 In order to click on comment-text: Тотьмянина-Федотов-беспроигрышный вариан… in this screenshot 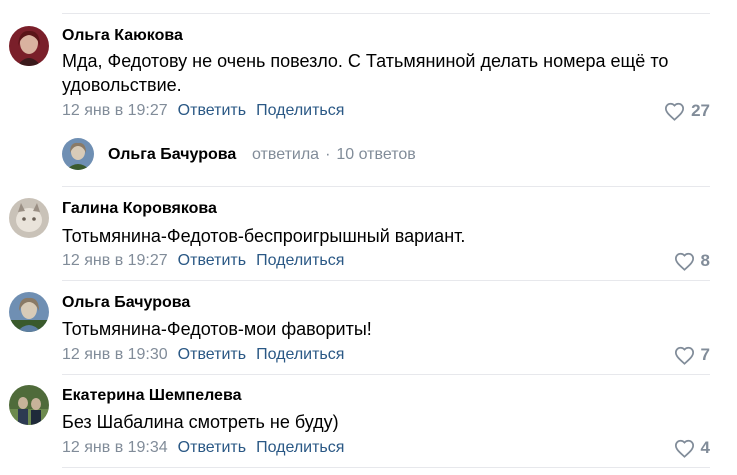, I will do `click(264, 236)`.